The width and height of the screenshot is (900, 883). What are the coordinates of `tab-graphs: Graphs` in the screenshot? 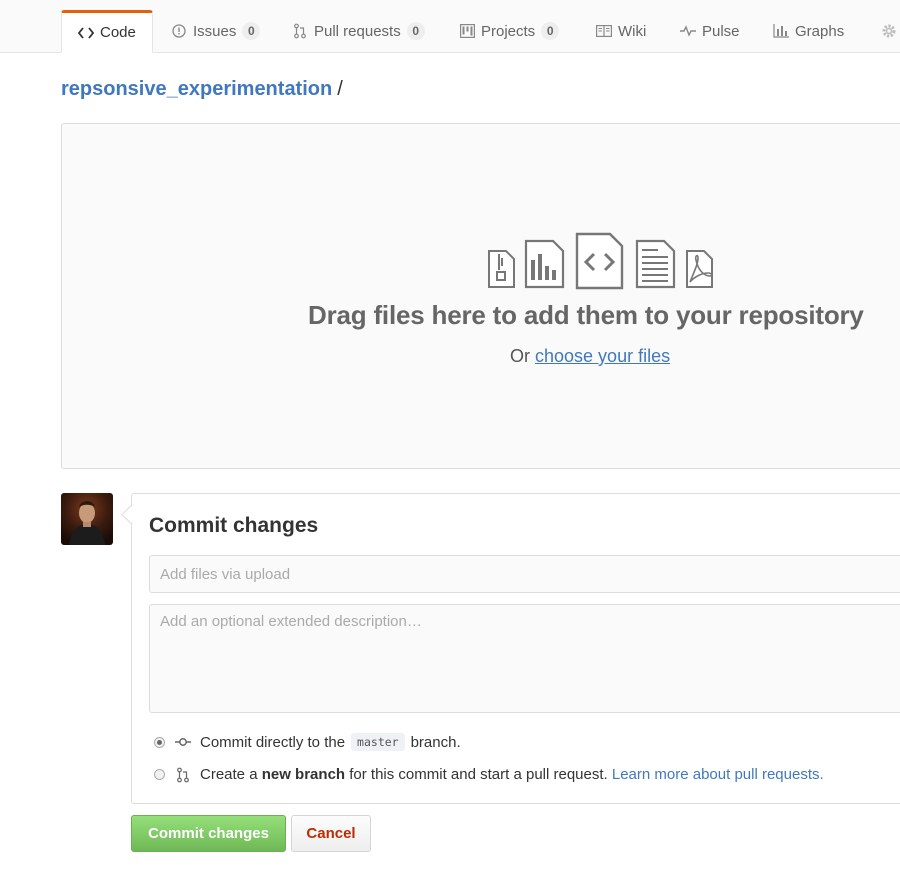 It's located at (808, 31).